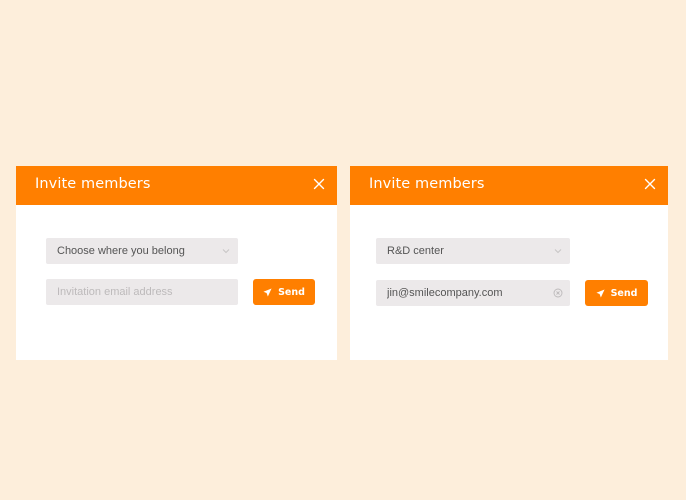  What do you see at coordinates (558, 293) in the screenshot?
I see `clear-input-icon` at bounding box center [558, 293].